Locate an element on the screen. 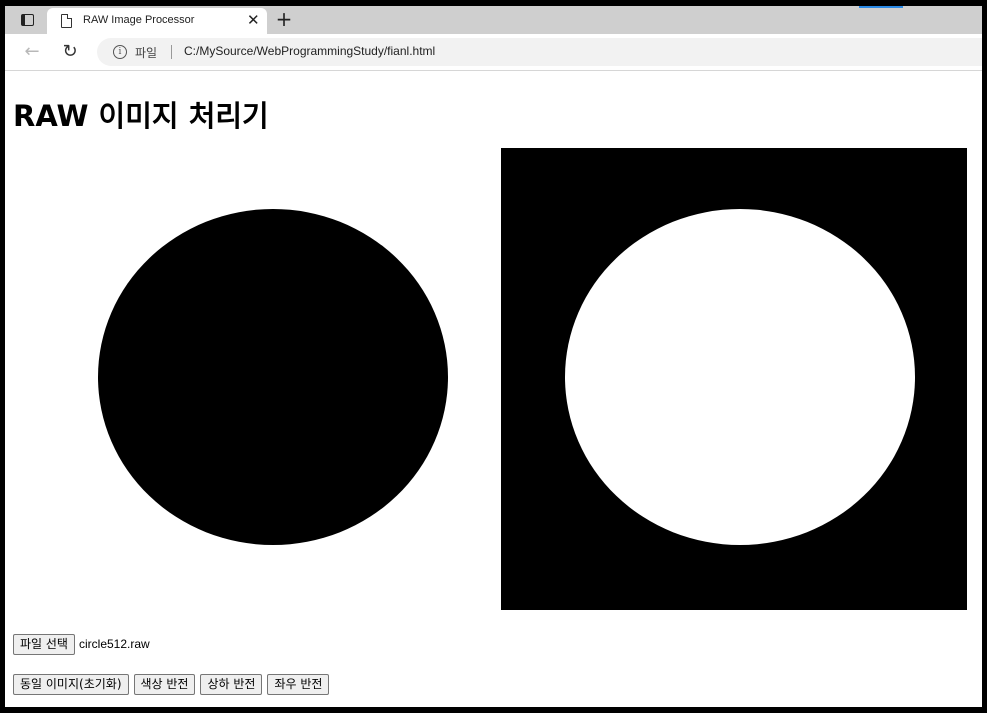 The image size is (987, 713). tab-title: RAW Image Processor is located at coordinates (139, 20).